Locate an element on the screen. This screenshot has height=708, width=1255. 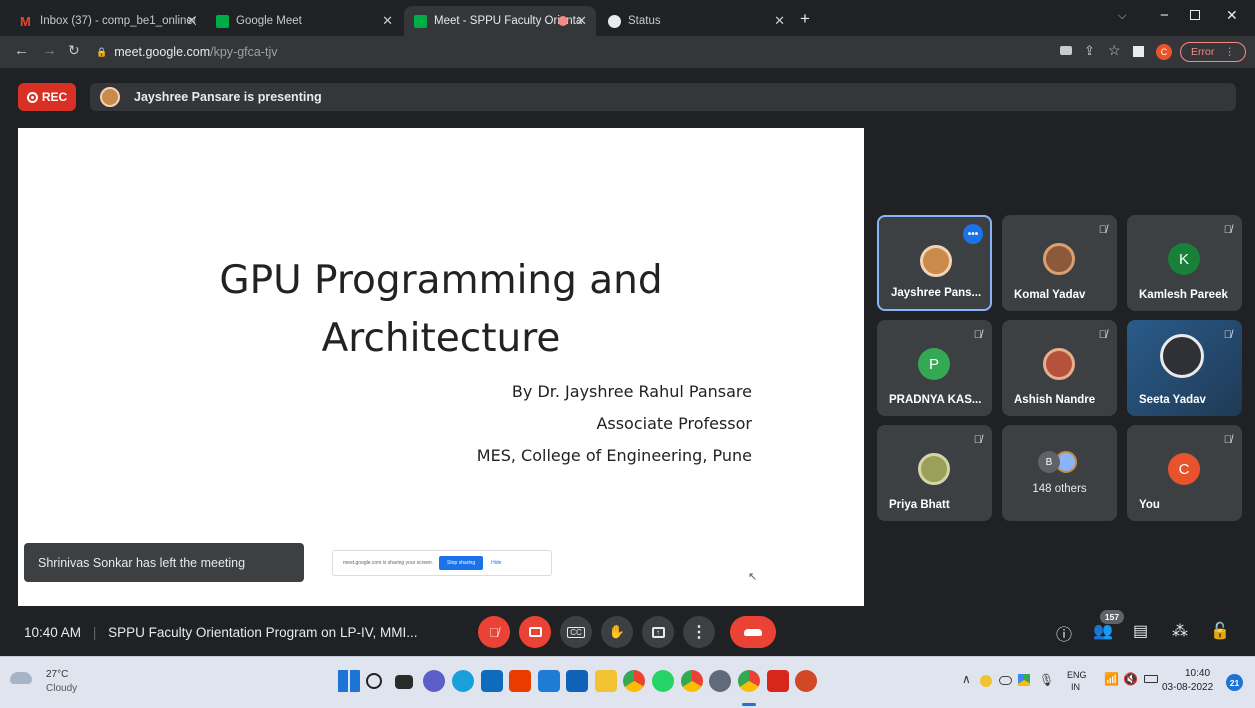
more-options-button: ⋮ is located at coordinates (699, 632).